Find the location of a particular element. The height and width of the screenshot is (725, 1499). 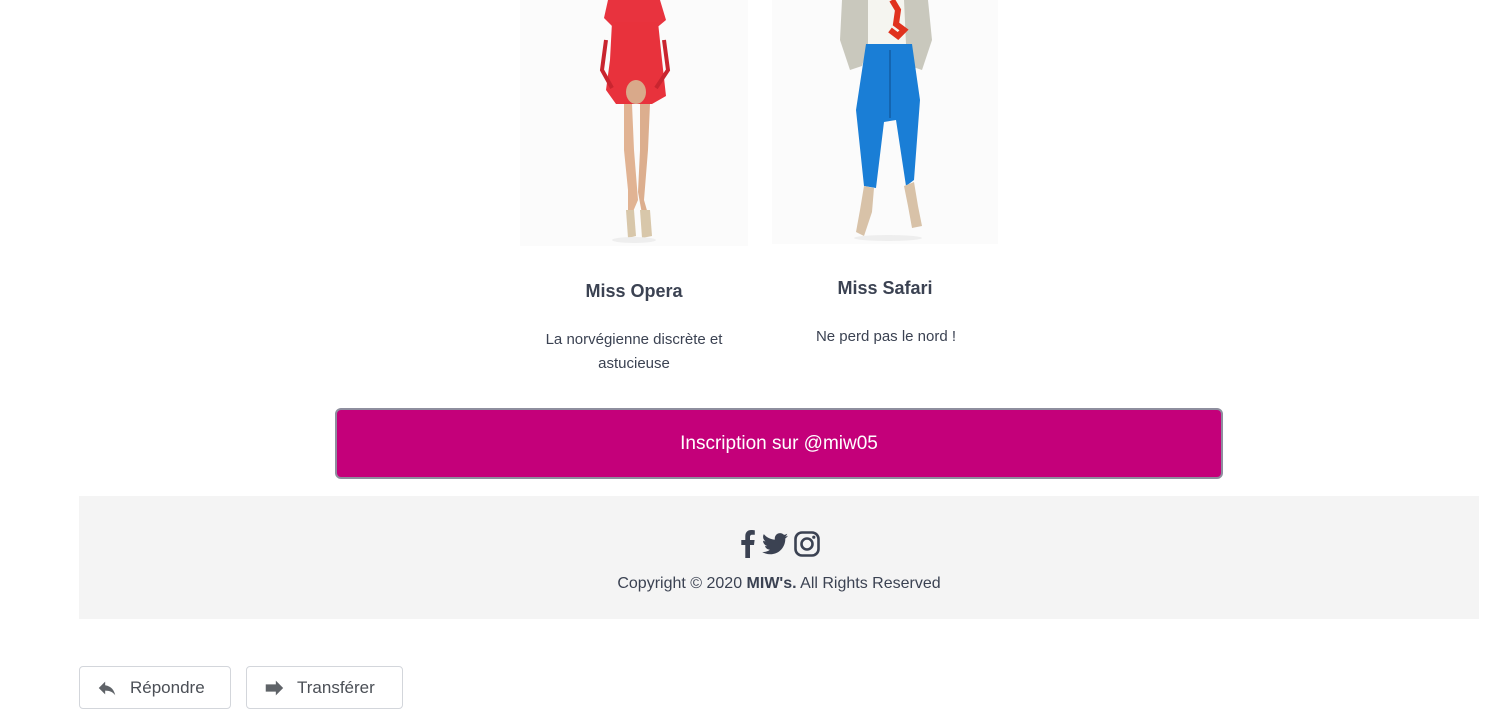

signup-cta-button: Inscription sur @miw05 is located at coordinates (779, 443).